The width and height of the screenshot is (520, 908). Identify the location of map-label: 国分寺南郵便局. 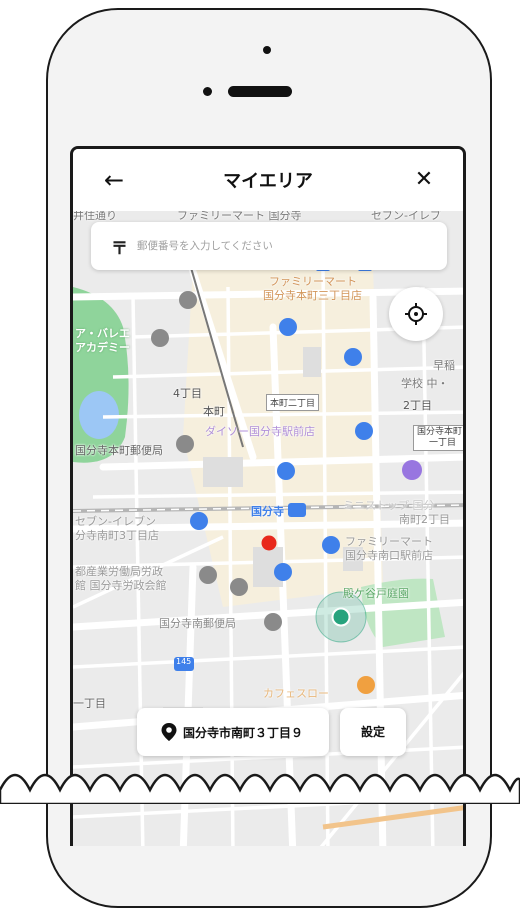
(197, 623).